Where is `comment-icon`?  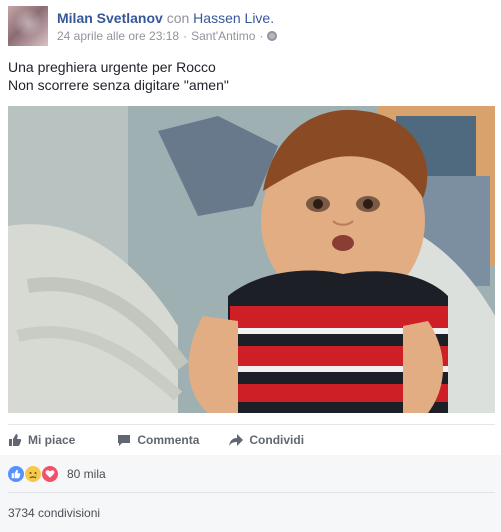 comment-icon is located at coordinates (124, 440).